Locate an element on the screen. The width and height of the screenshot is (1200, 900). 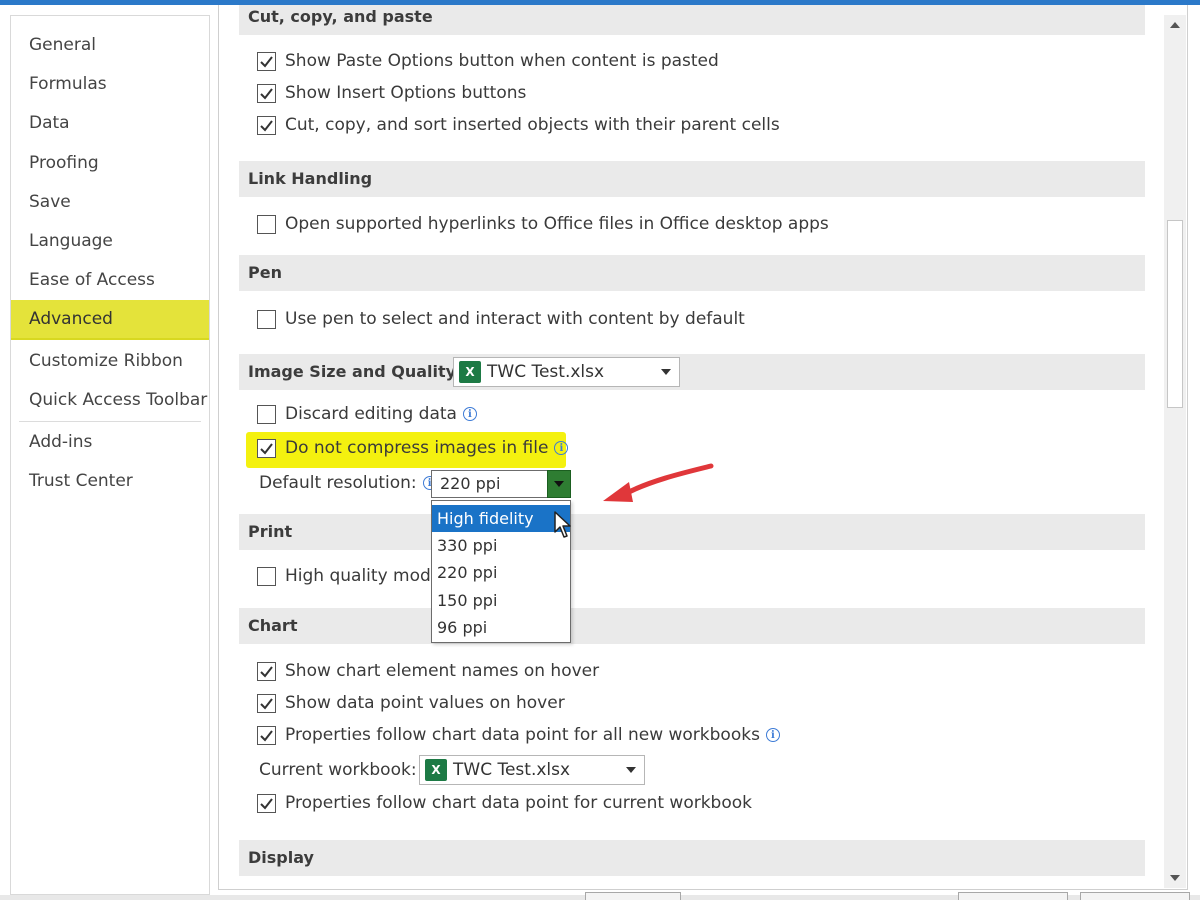
section-header-print: Print is located at coordinates (692, 532).